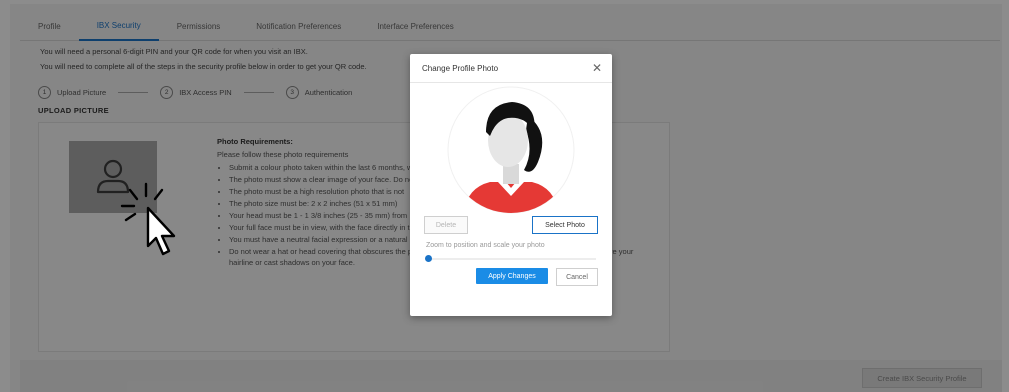 The image size is (1009, 392). I want to click on close-icon: ✕, so click(597, 68).